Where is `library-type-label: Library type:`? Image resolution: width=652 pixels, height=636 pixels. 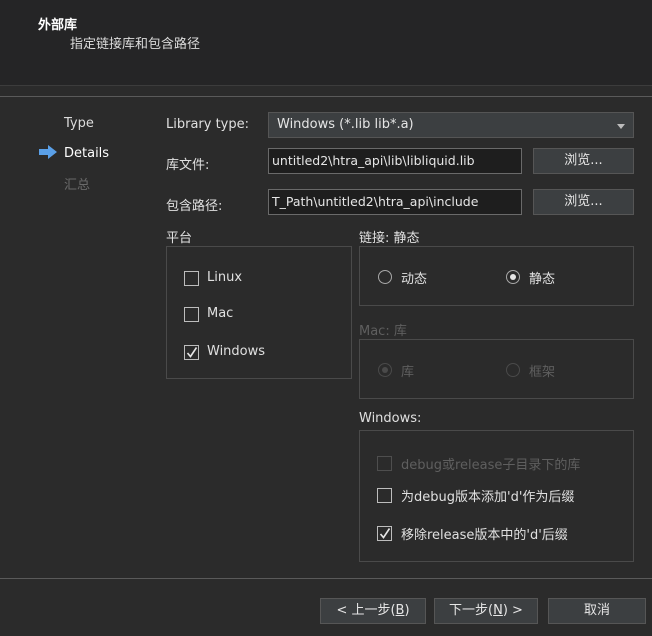
library-type-label: Library type: is located at coordinates (208, 124).